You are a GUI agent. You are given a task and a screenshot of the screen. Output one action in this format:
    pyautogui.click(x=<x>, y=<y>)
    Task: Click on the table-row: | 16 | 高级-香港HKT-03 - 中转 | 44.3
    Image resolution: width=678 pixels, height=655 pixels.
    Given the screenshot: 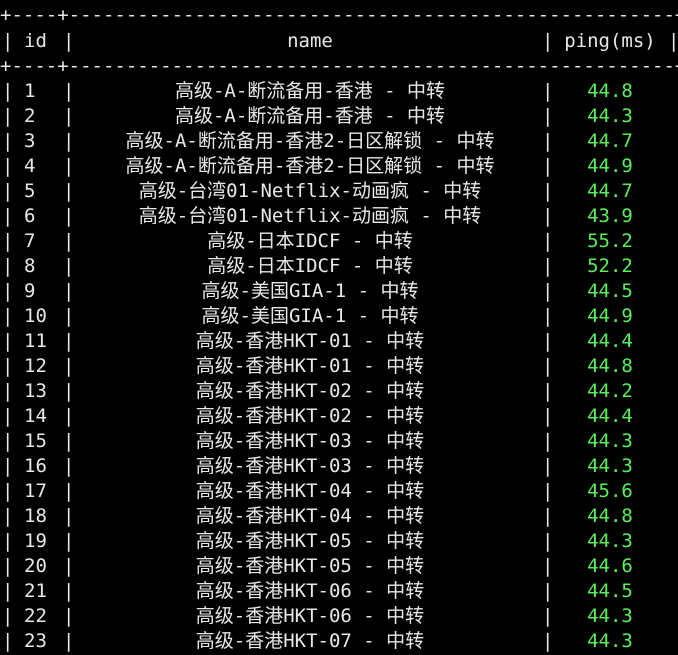 What is the action you would take?
    pyautogui.click(x=339, y=466)
    